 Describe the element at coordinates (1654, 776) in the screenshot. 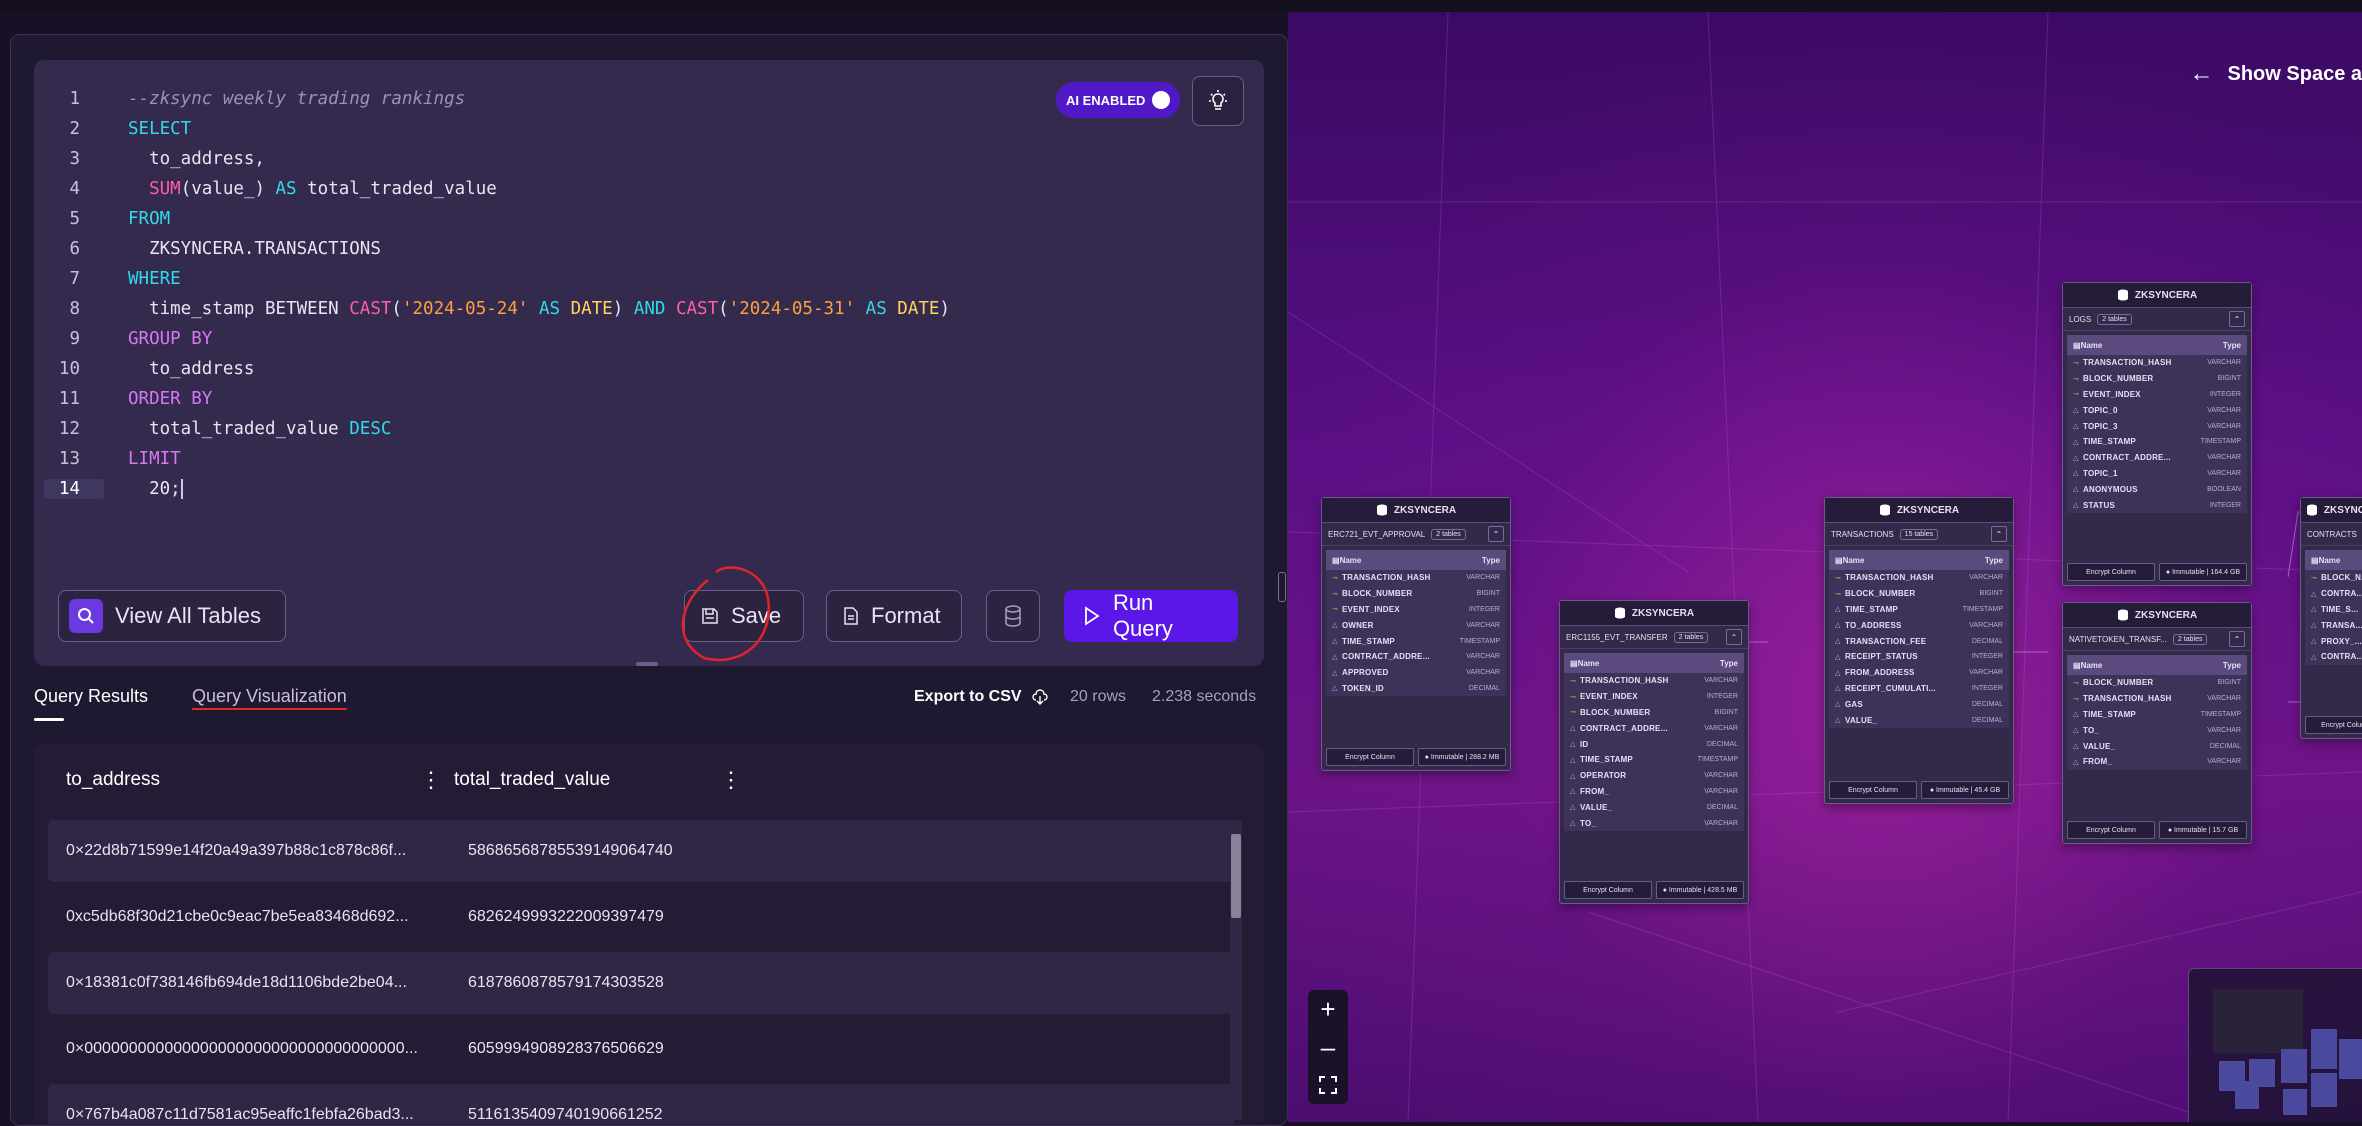

I see `table-column-row: △OPERATORVARCHAR` at that location.